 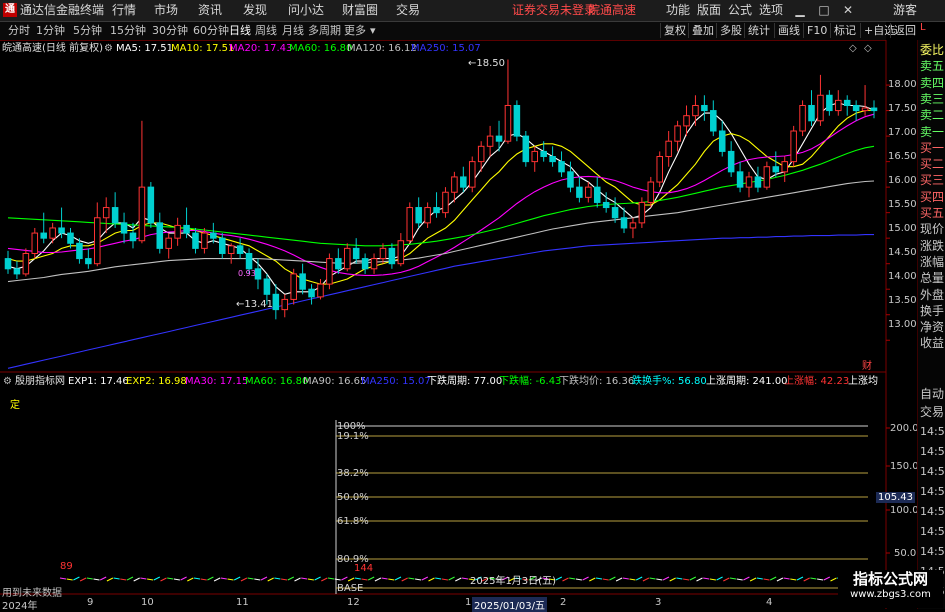 I want to click on legend-ma10: MA10: 17.51, so click(x=203, y=48).